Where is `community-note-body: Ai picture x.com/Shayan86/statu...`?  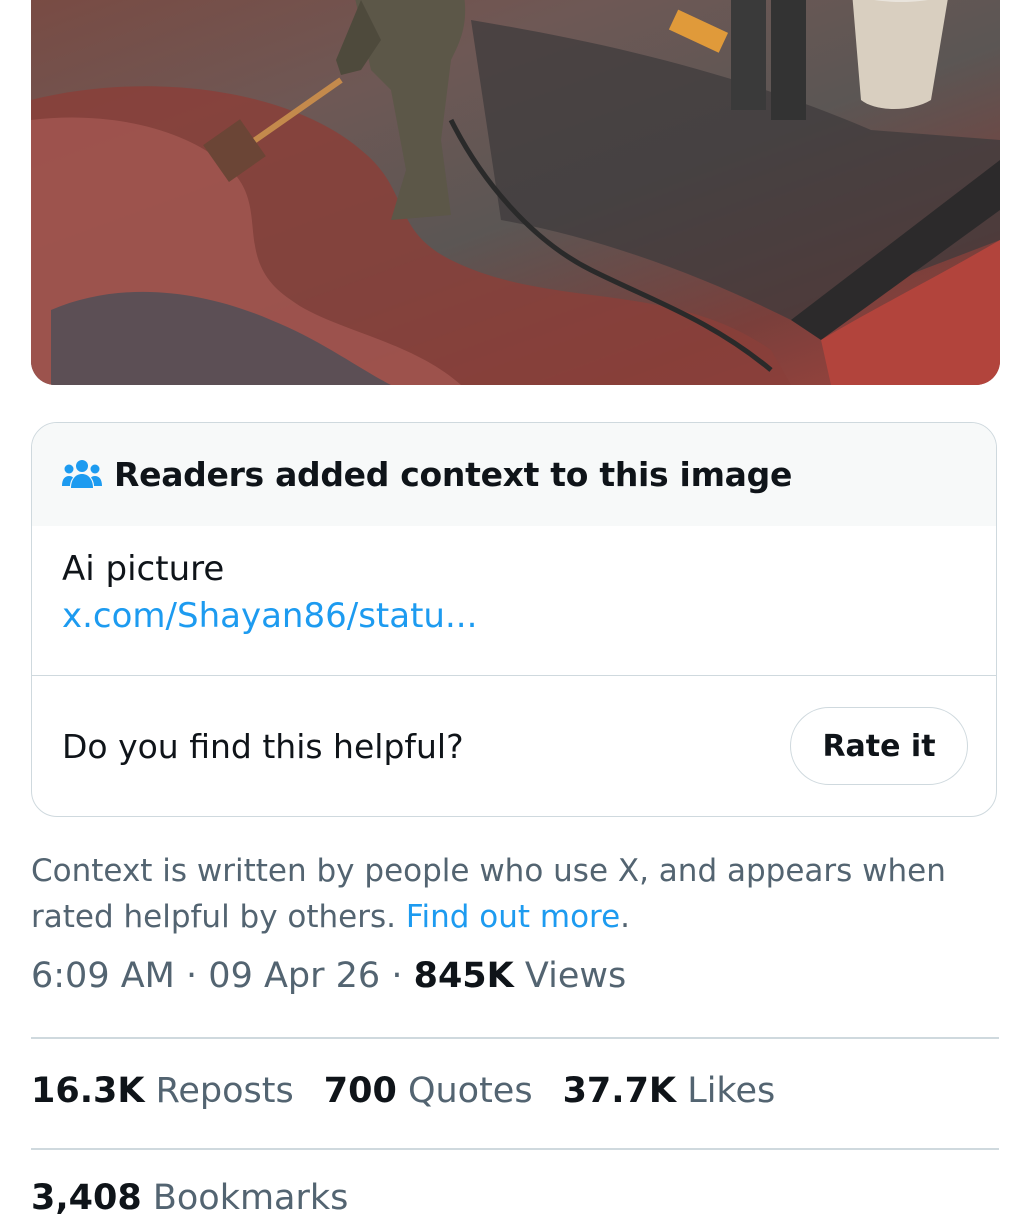 community-note-body: Ai picture x.com/Shayan86/statu... is located at coordinates (514, 601).